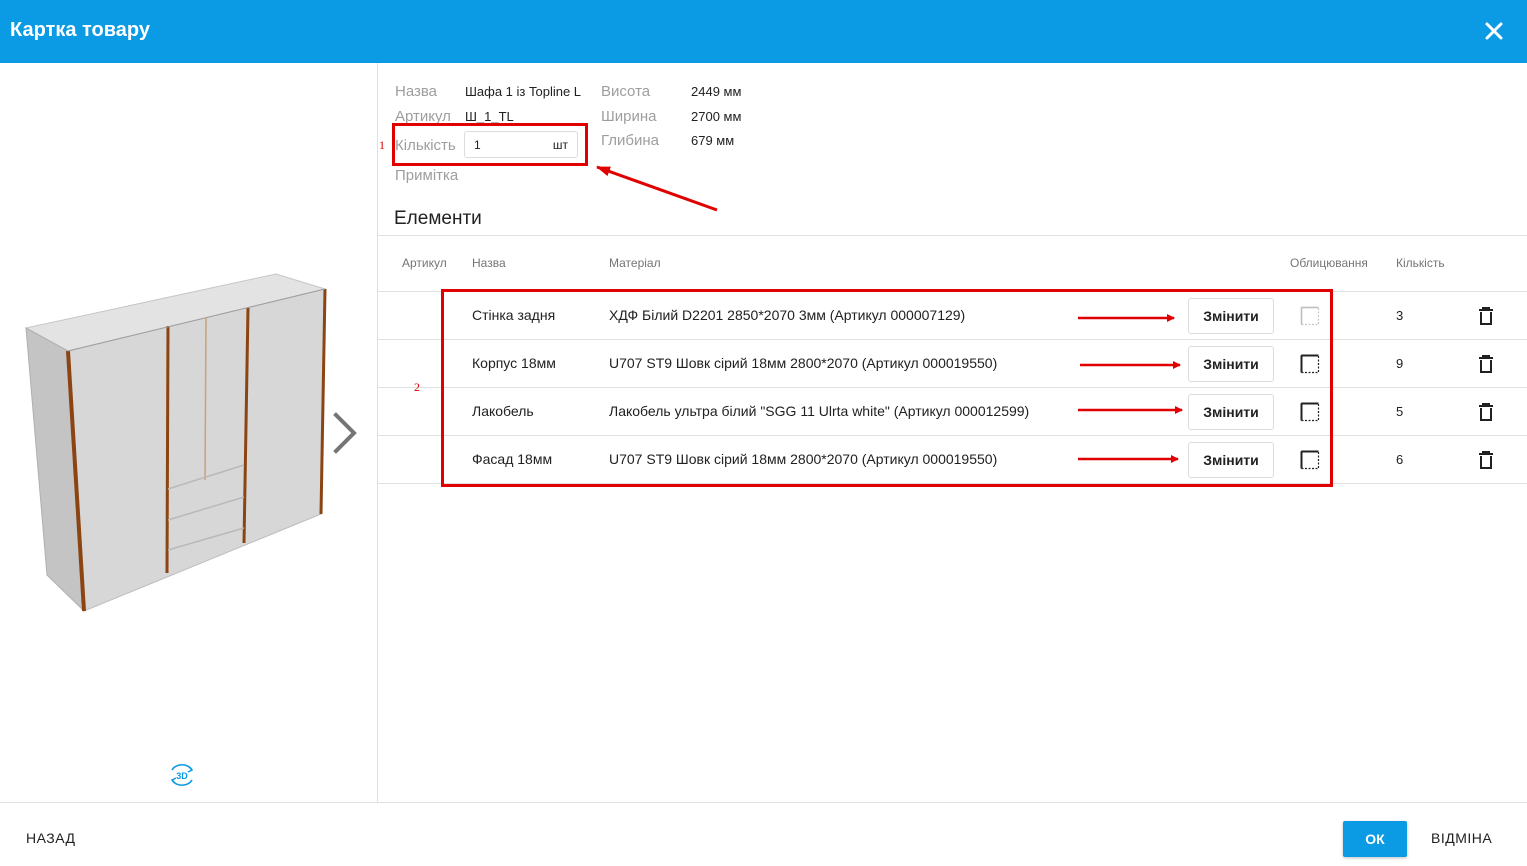 This screenshot has width=1527, height=866. Describe the element at coordinates (952, 235) in the screenshot. I see `section-divider` at that location.